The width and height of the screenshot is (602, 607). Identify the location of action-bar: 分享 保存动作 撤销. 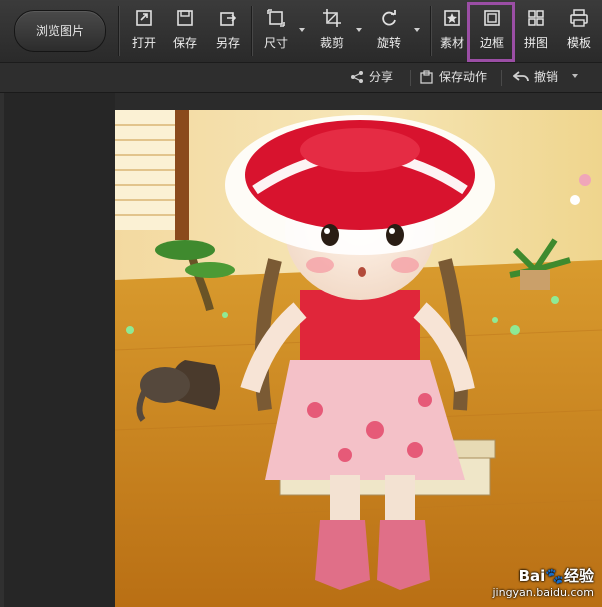
(301, 78).